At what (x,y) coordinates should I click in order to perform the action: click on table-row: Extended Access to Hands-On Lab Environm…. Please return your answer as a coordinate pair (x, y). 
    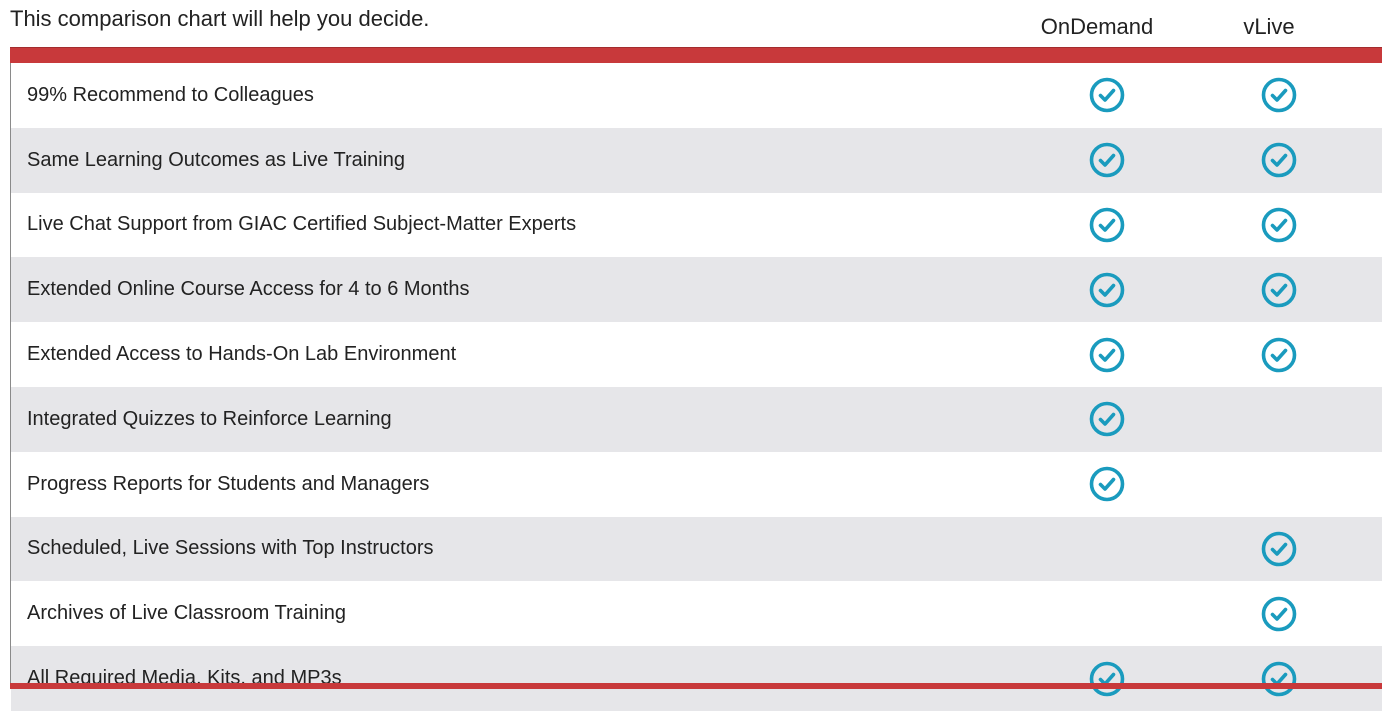
    Looking at the image, I should click on (696, 354).